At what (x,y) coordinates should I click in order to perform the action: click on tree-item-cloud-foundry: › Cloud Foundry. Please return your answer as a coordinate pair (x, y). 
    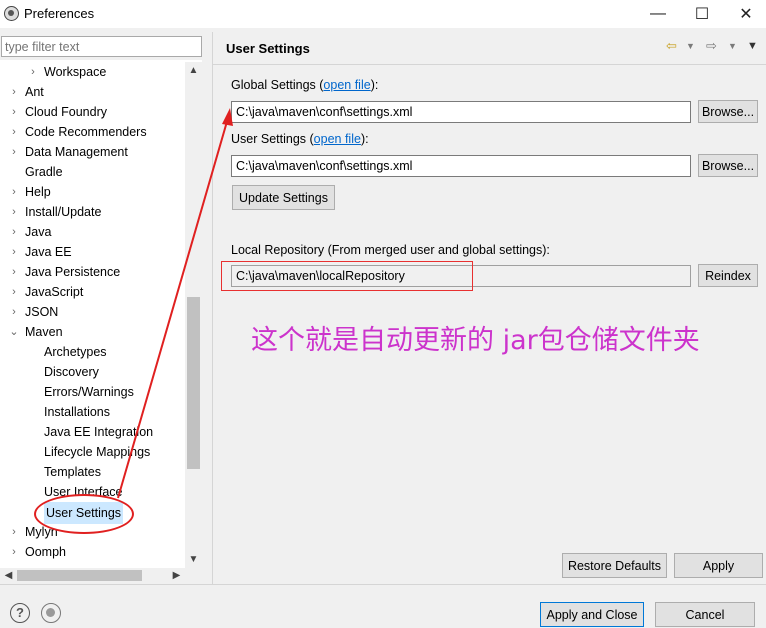
    Looking at the image, I should click on (92, 112).